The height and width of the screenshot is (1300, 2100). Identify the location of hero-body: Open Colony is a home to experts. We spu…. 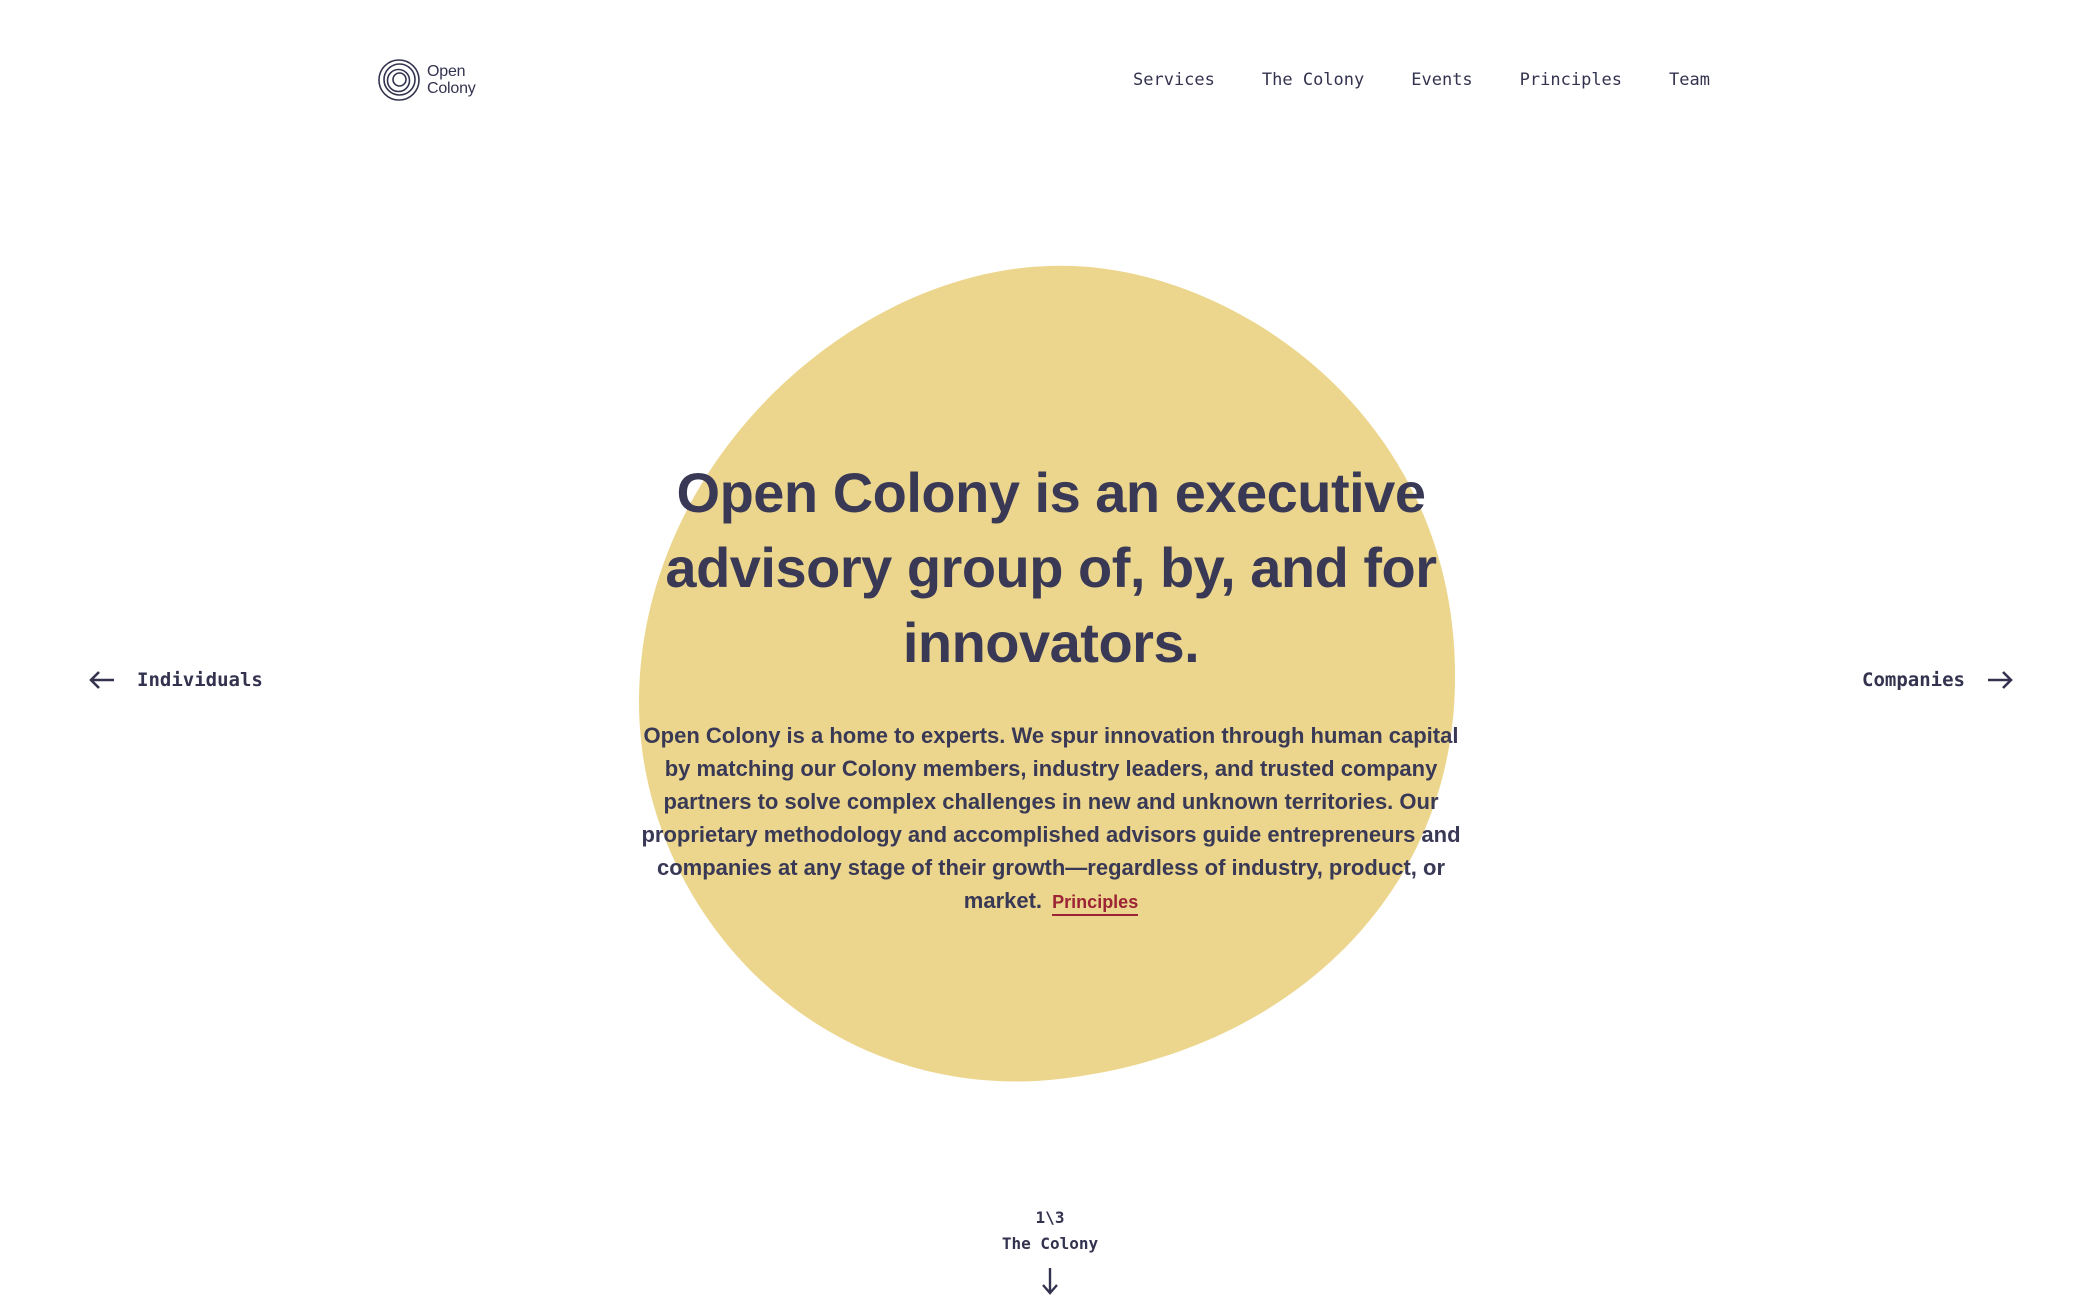
(1051, 819).